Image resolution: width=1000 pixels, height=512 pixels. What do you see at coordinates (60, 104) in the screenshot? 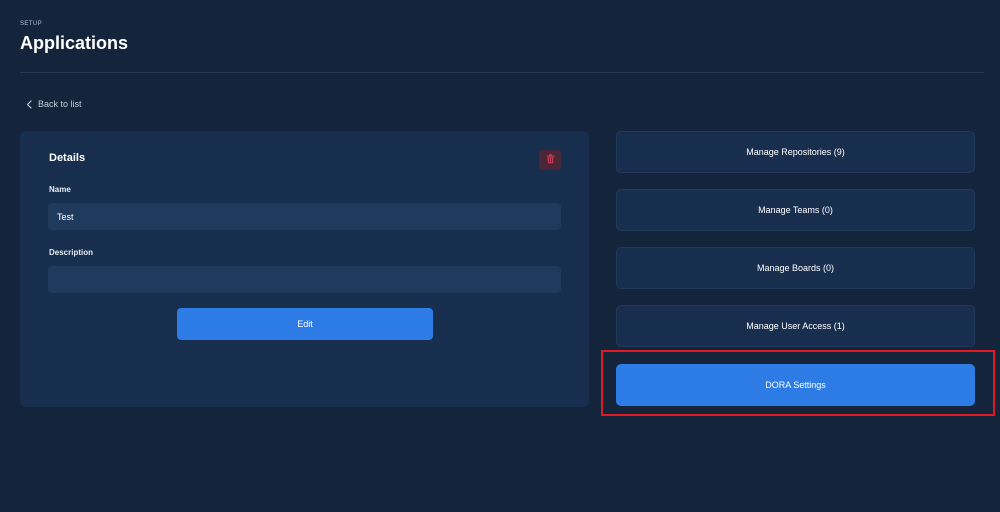
I see `back-to-list-label: Back to list` at bounding box center [60, 104].